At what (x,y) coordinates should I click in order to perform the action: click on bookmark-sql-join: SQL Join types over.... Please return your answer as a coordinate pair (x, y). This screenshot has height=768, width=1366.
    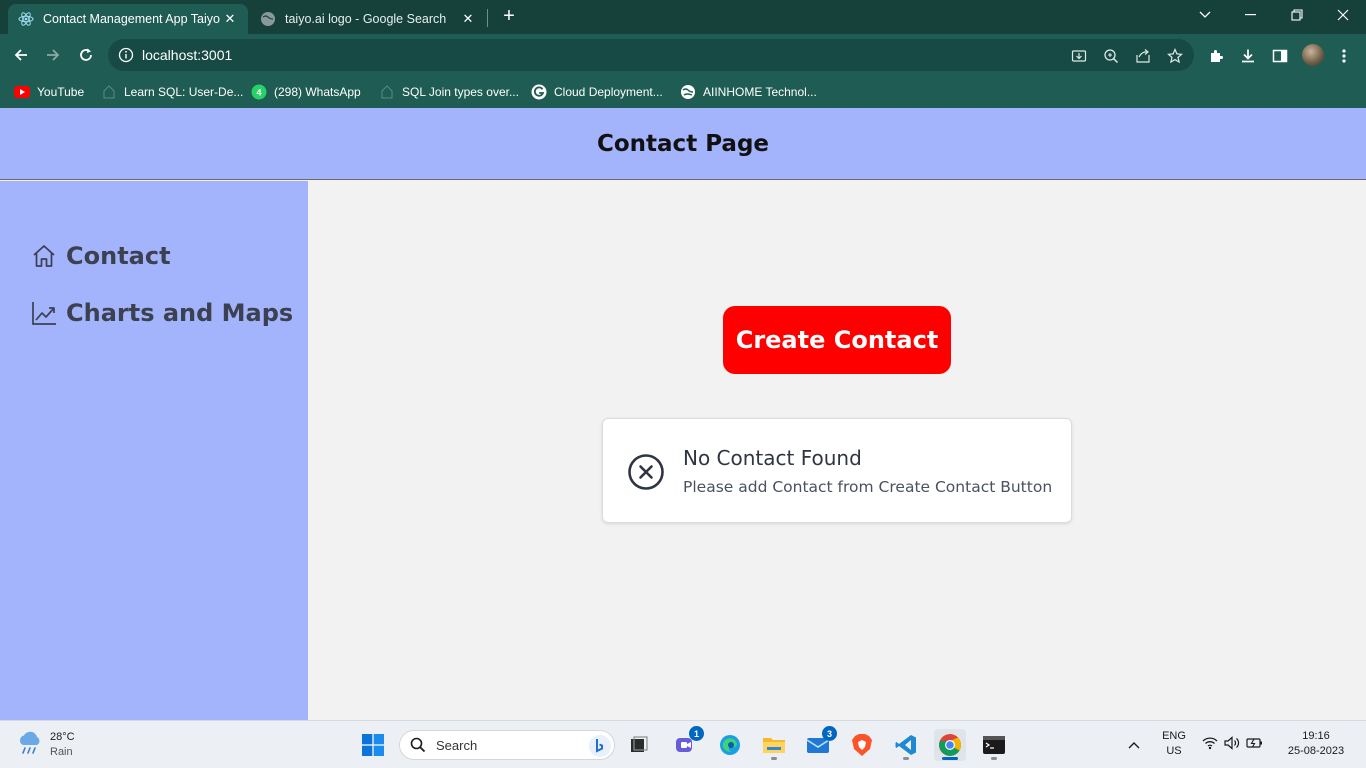
    Looking at the image, I should click on (449, 92).